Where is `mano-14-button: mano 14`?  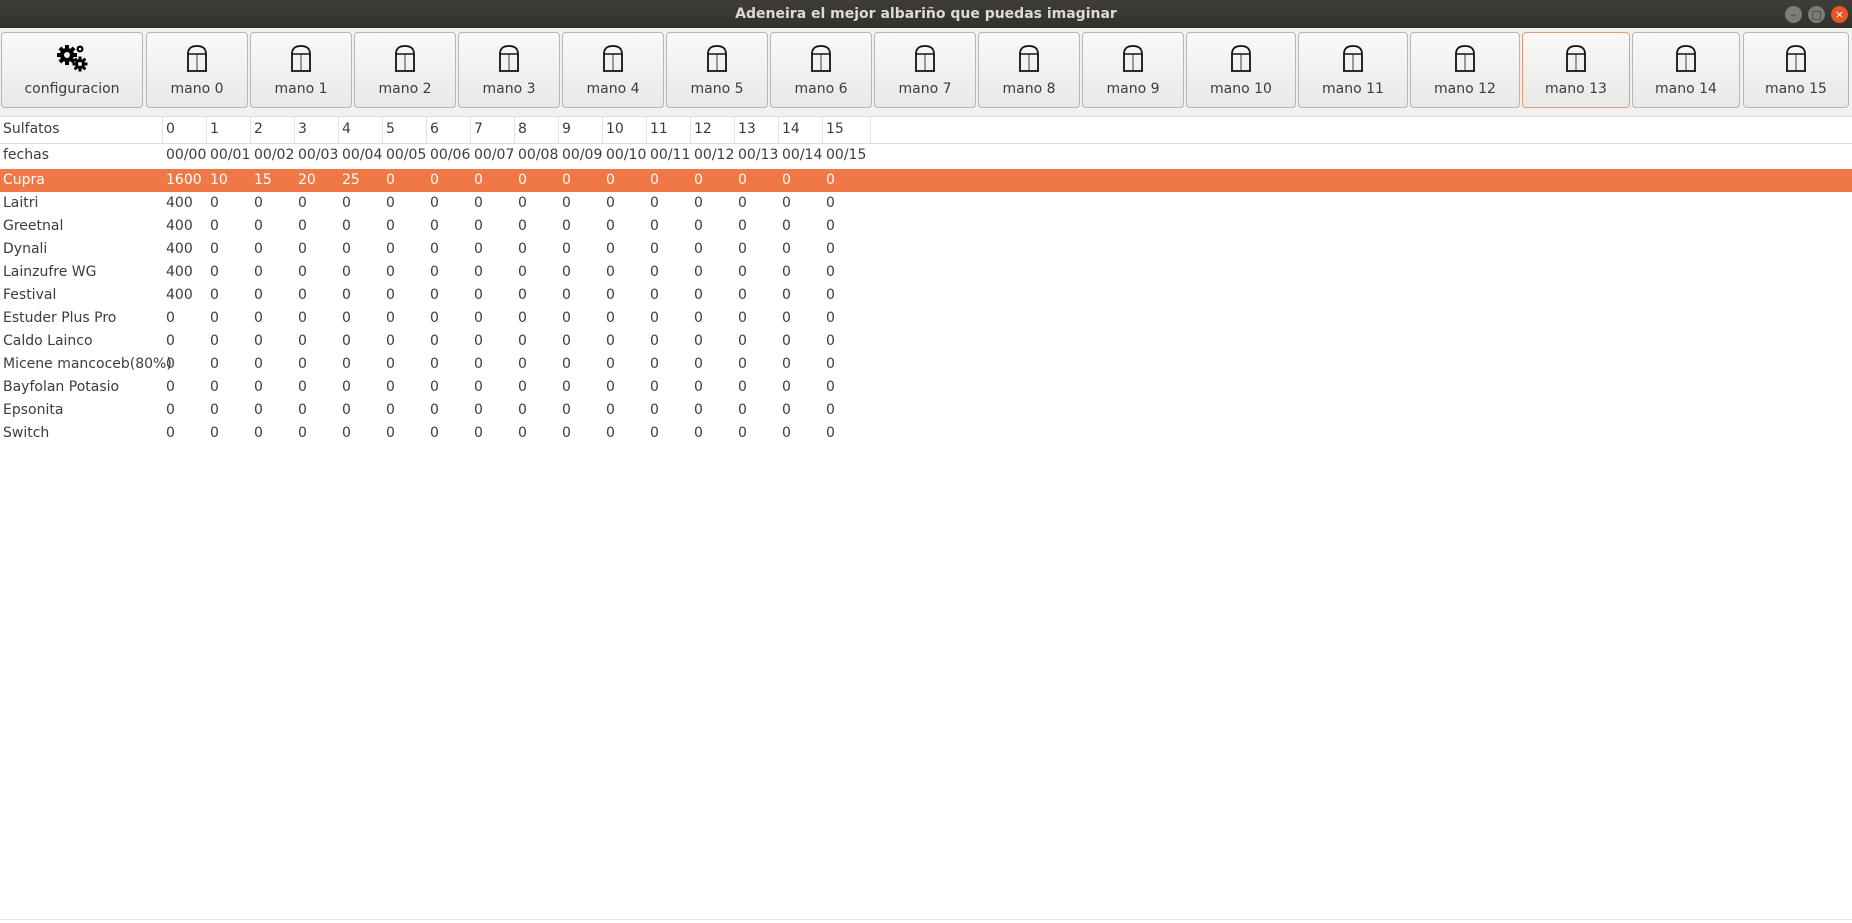 mano-14-button: mano 14 is located at coordinates (1686, 70).